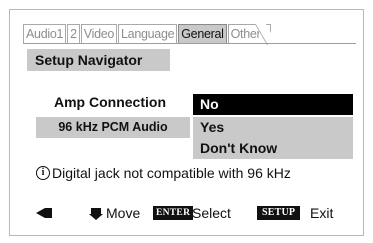 The height and width of the screenshot is (243, 373). I want to click on down-arrow-icon, so click(96, 214).